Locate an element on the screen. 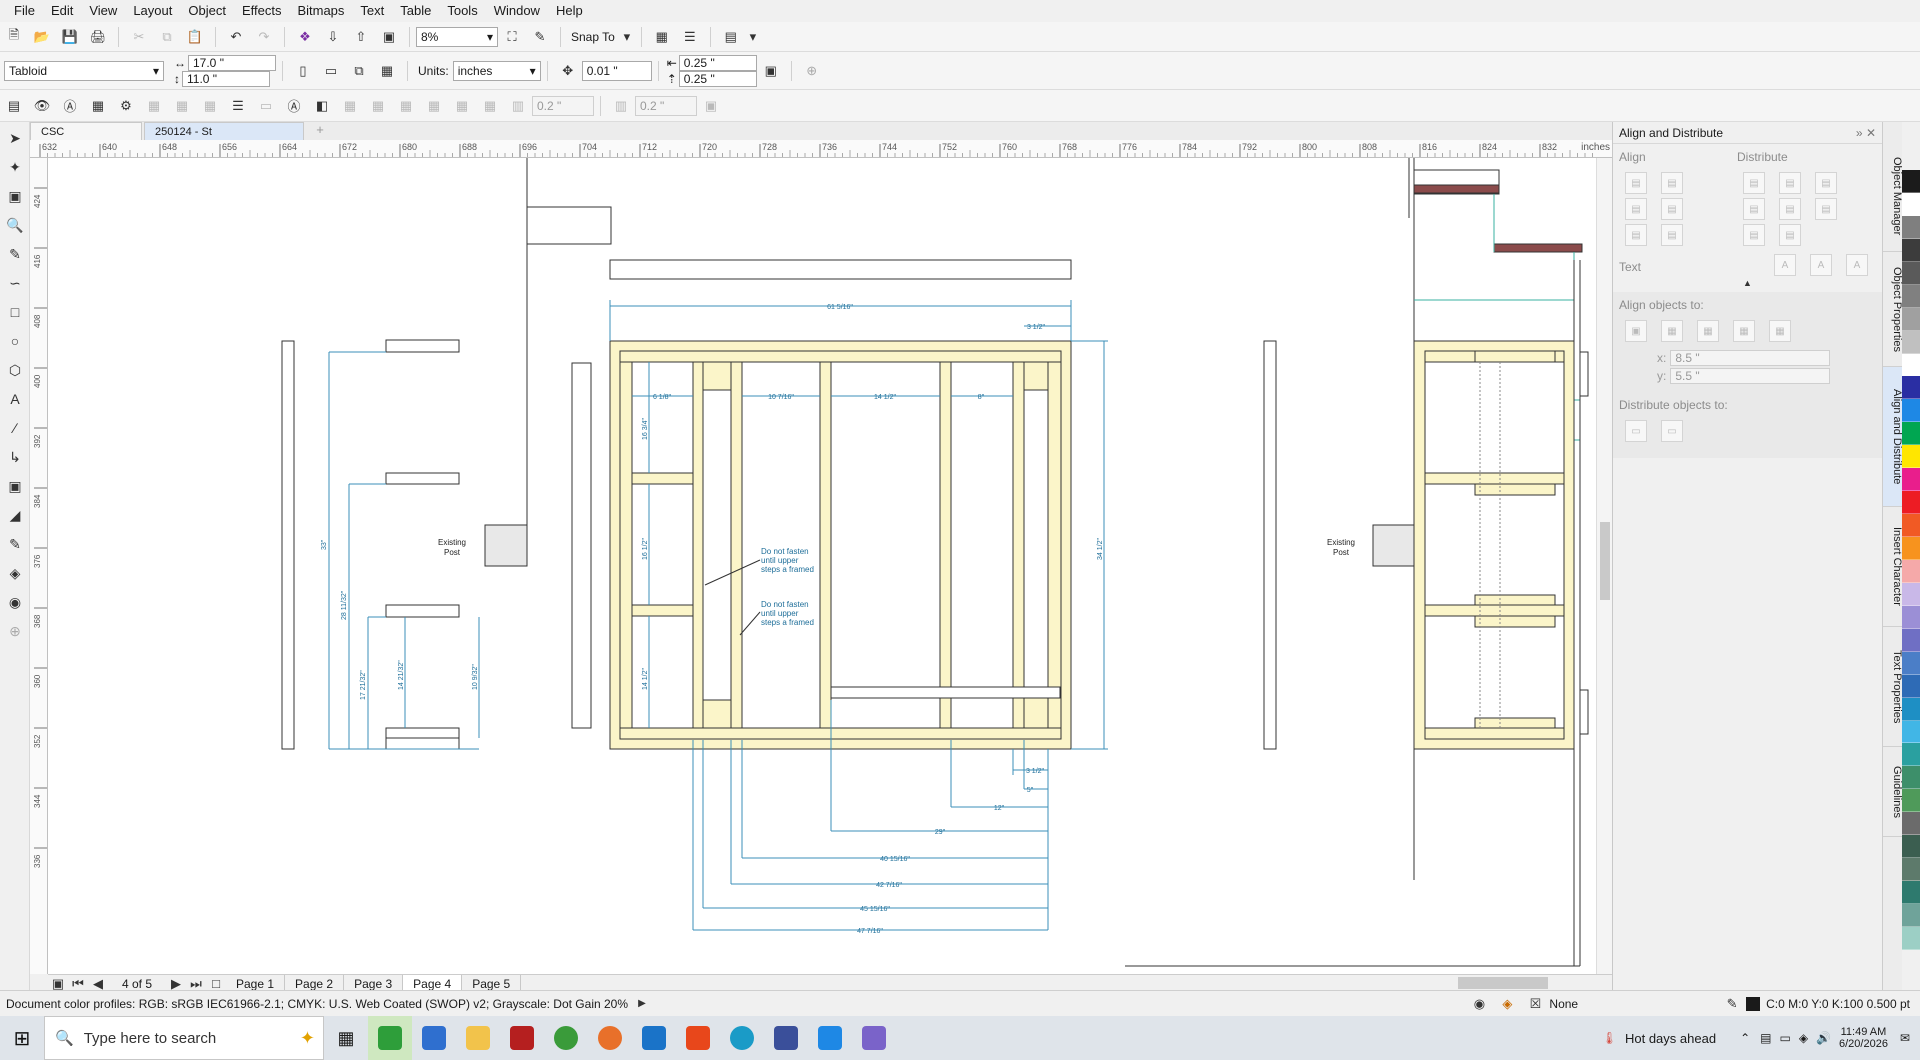  distribute-middle-icon: ▤ is located at coordinates (1826, 209).